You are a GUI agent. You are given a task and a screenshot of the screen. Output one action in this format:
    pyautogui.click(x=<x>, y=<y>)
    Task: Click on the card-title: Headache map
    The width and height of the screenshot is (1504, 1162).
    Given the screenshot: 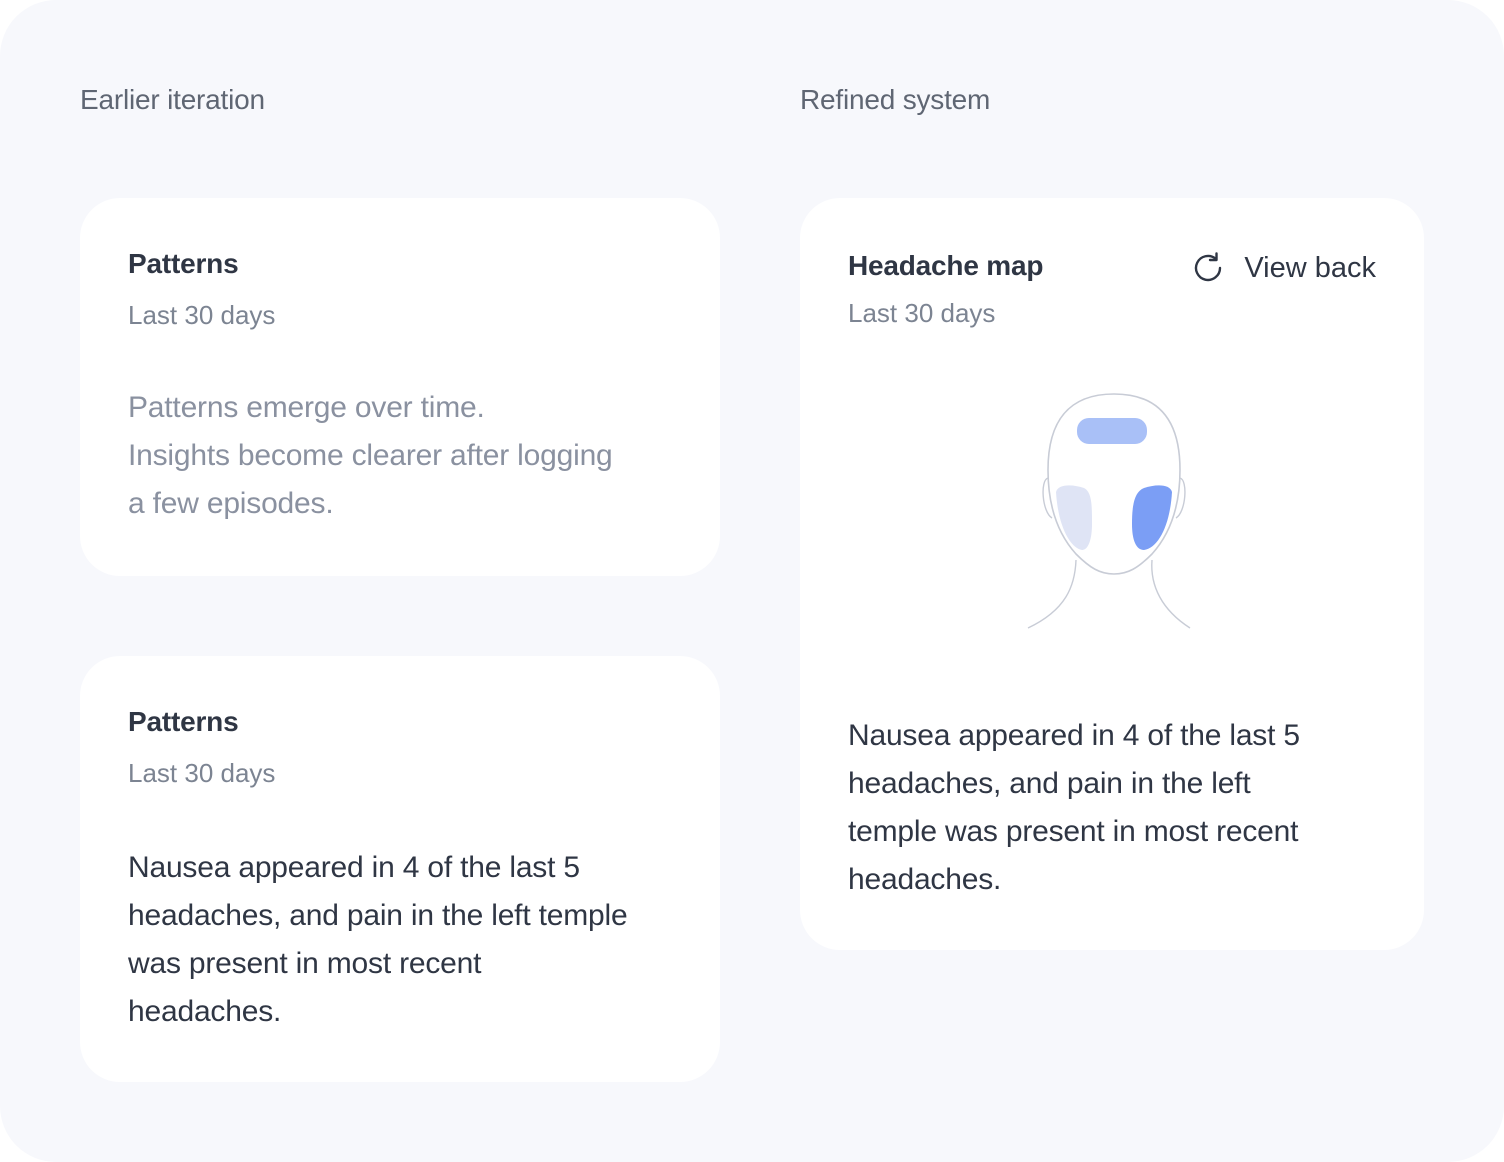 What is the action you would take?
    pyautogui.click(x=946, y=265)
    